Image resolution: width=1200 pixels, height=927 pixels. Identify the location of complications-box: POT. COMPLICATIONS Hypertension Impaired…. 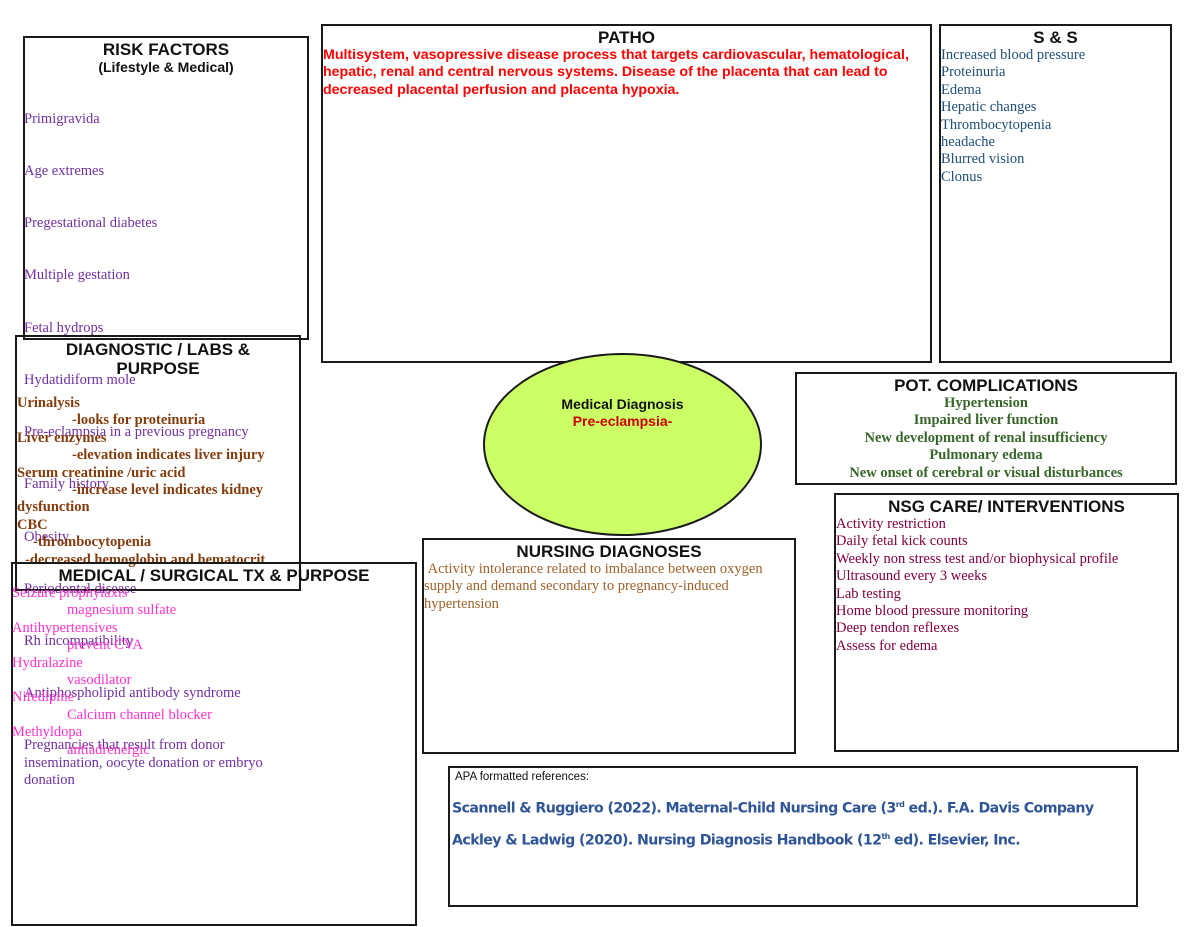
(986, 428).